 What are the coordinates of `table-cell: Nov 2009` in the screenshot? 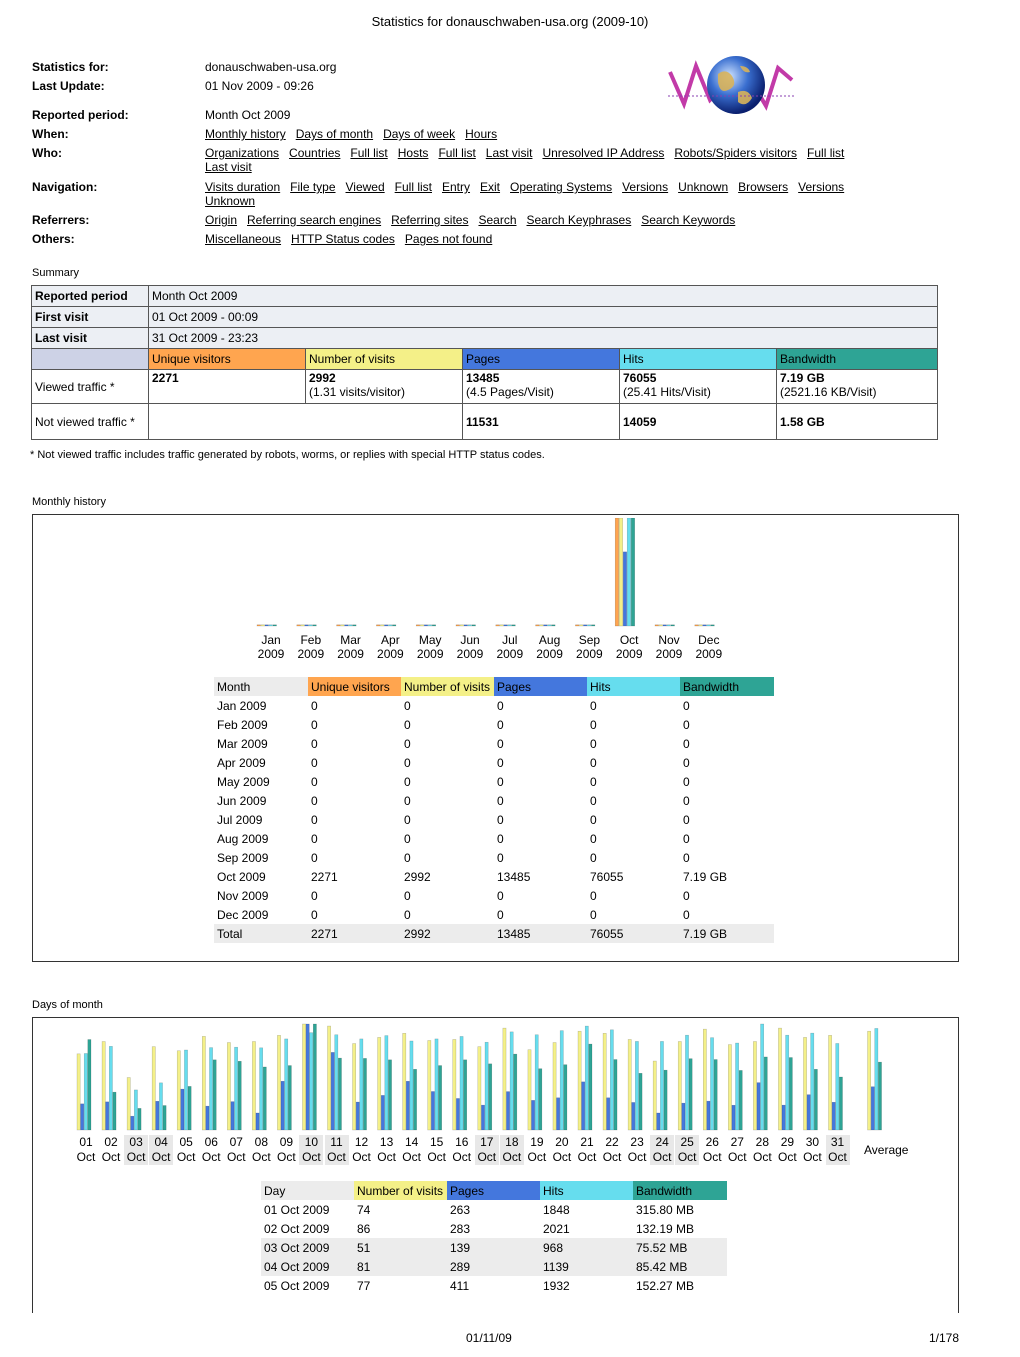 It's located at (243, 895).